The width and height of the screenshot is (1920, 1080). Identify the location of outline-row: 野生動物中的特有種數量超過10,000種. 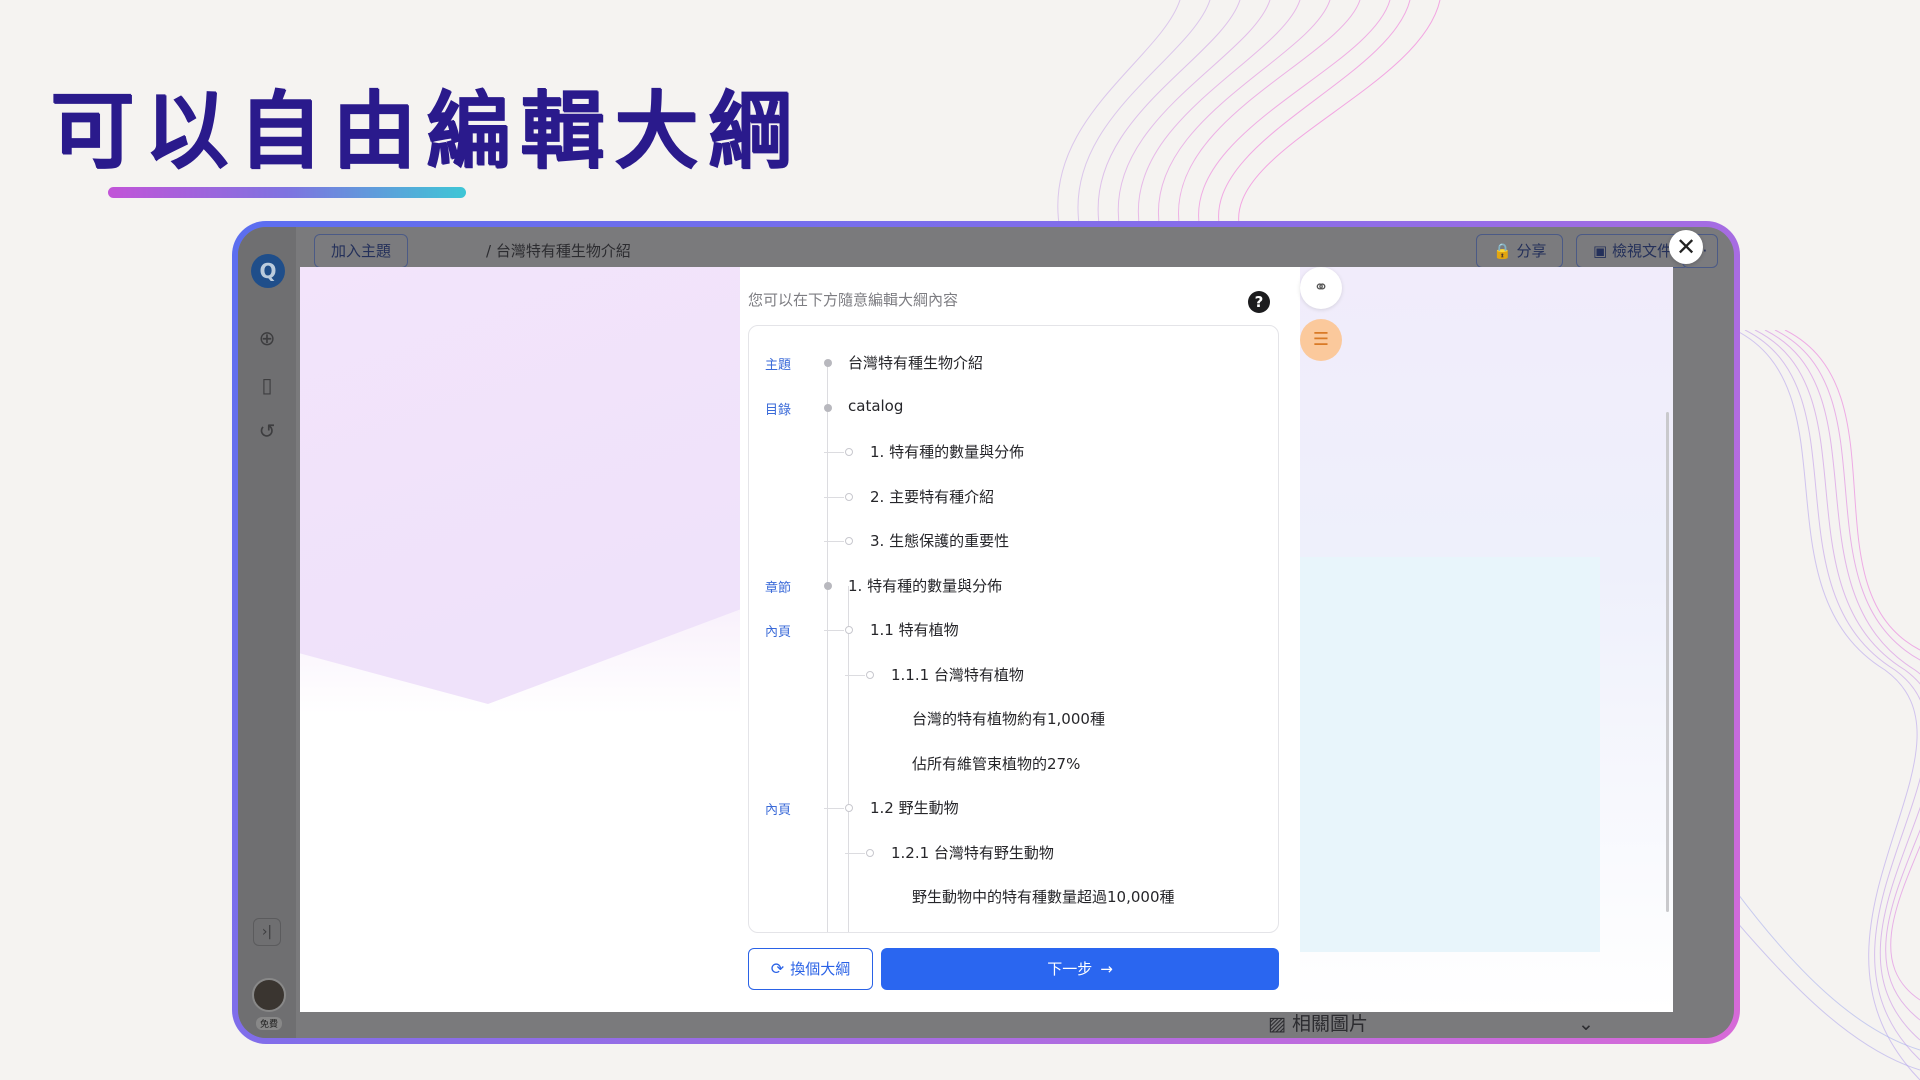
(1013, 897).